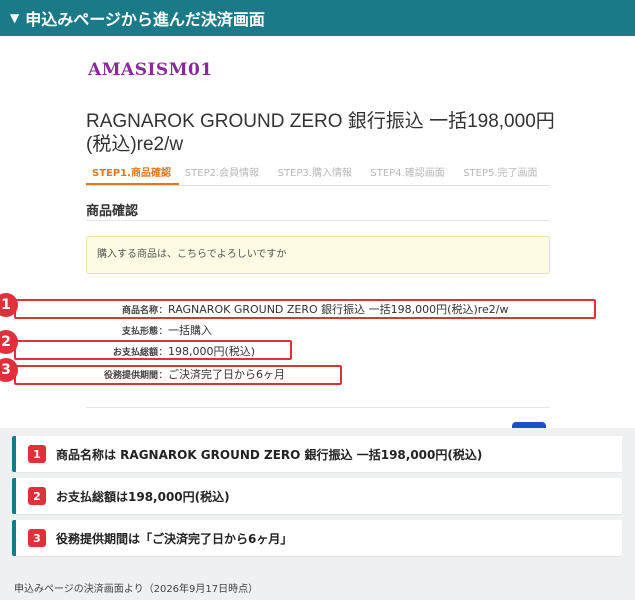  What do you see at coordinates (145, 19) in the screenshot?
I see `section-header-title: 申込みページから進んだ決済画面` at bounding box center [145, 19].